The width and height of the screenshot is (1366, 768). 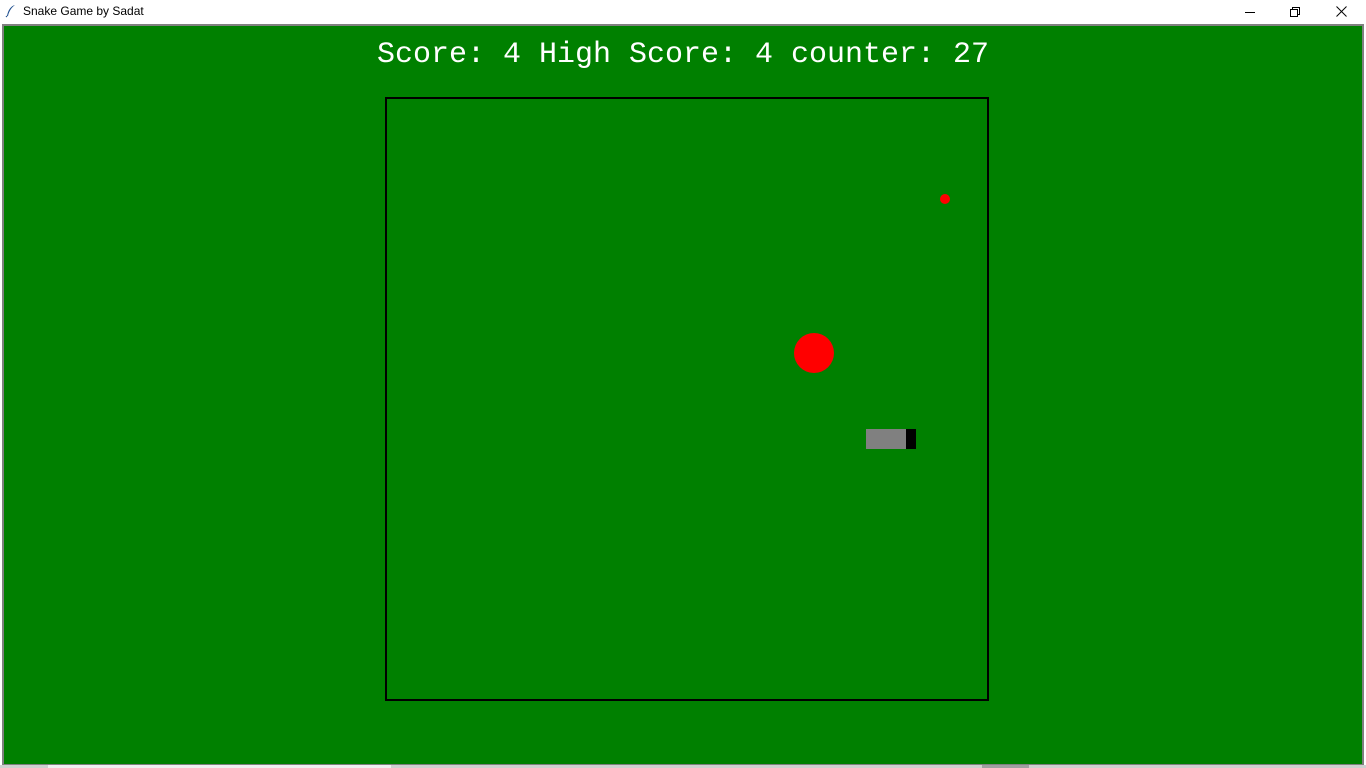 I want to click on close-button, so click(x=1341, y=11).